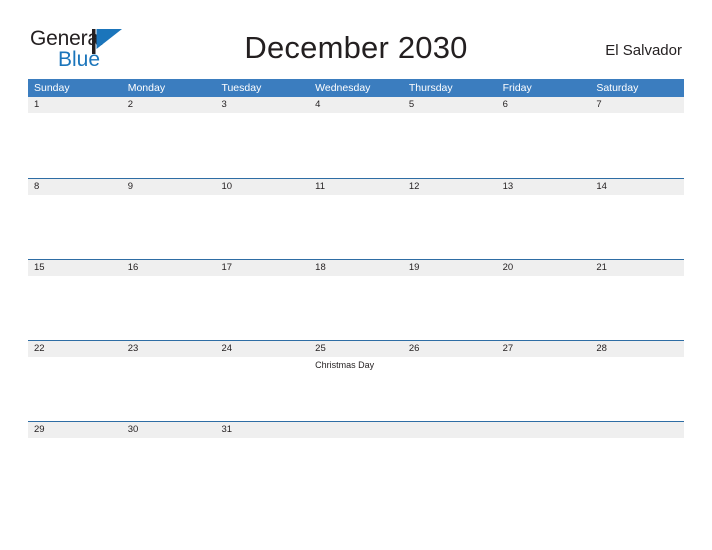 The width and height of the screenshot is (712, 550). Describe the element at coordinates (227, 429) in the screenshot. I see `day-number: 31` at that location.